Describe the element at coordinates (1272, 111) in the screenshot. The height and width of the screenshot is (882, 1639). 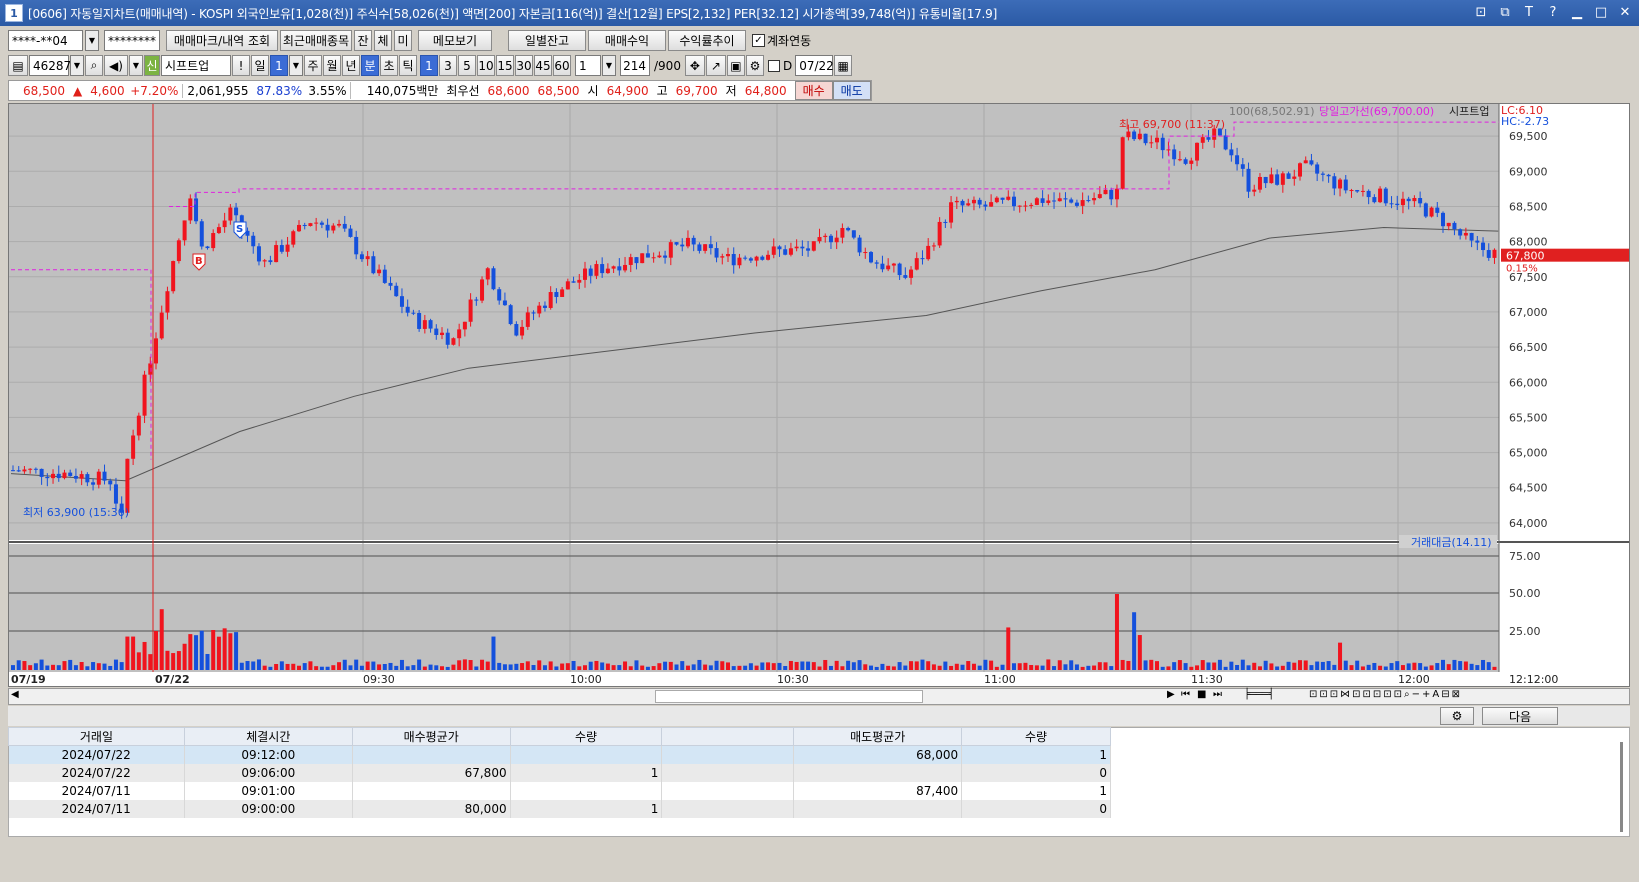
I see `ma-label: 100(68,502.91)` at that location.